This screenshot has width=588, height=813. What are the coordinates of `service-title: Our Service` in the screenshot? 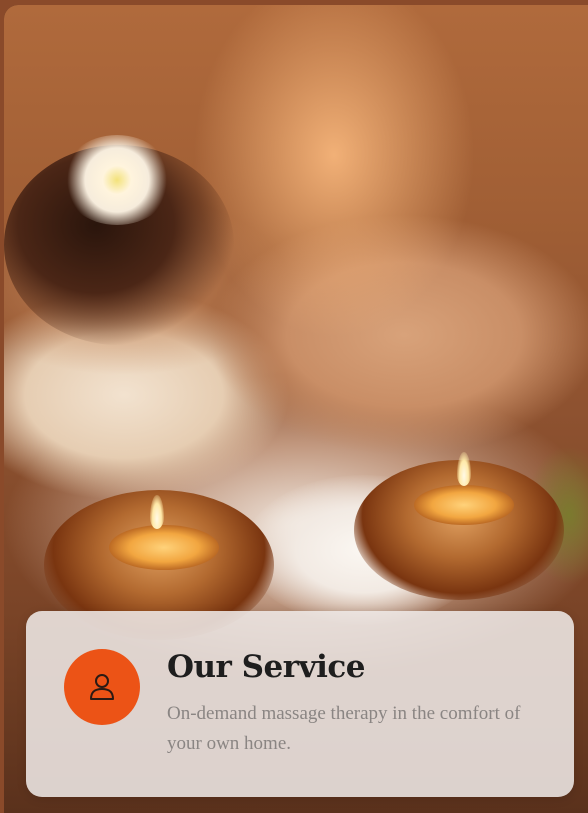 It's located at (266, 667).